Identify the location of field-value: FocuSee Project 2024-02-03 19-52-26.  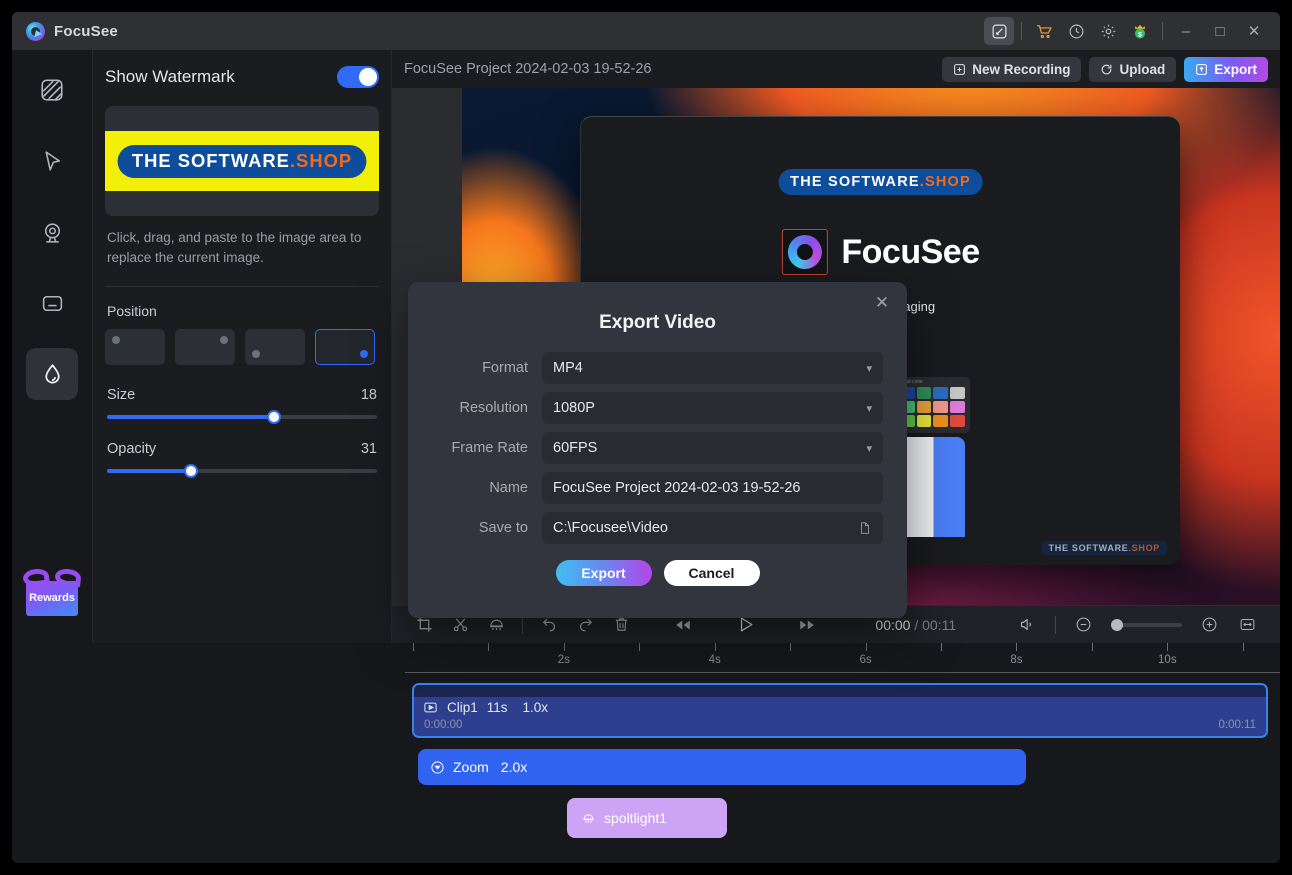
(677, 488).